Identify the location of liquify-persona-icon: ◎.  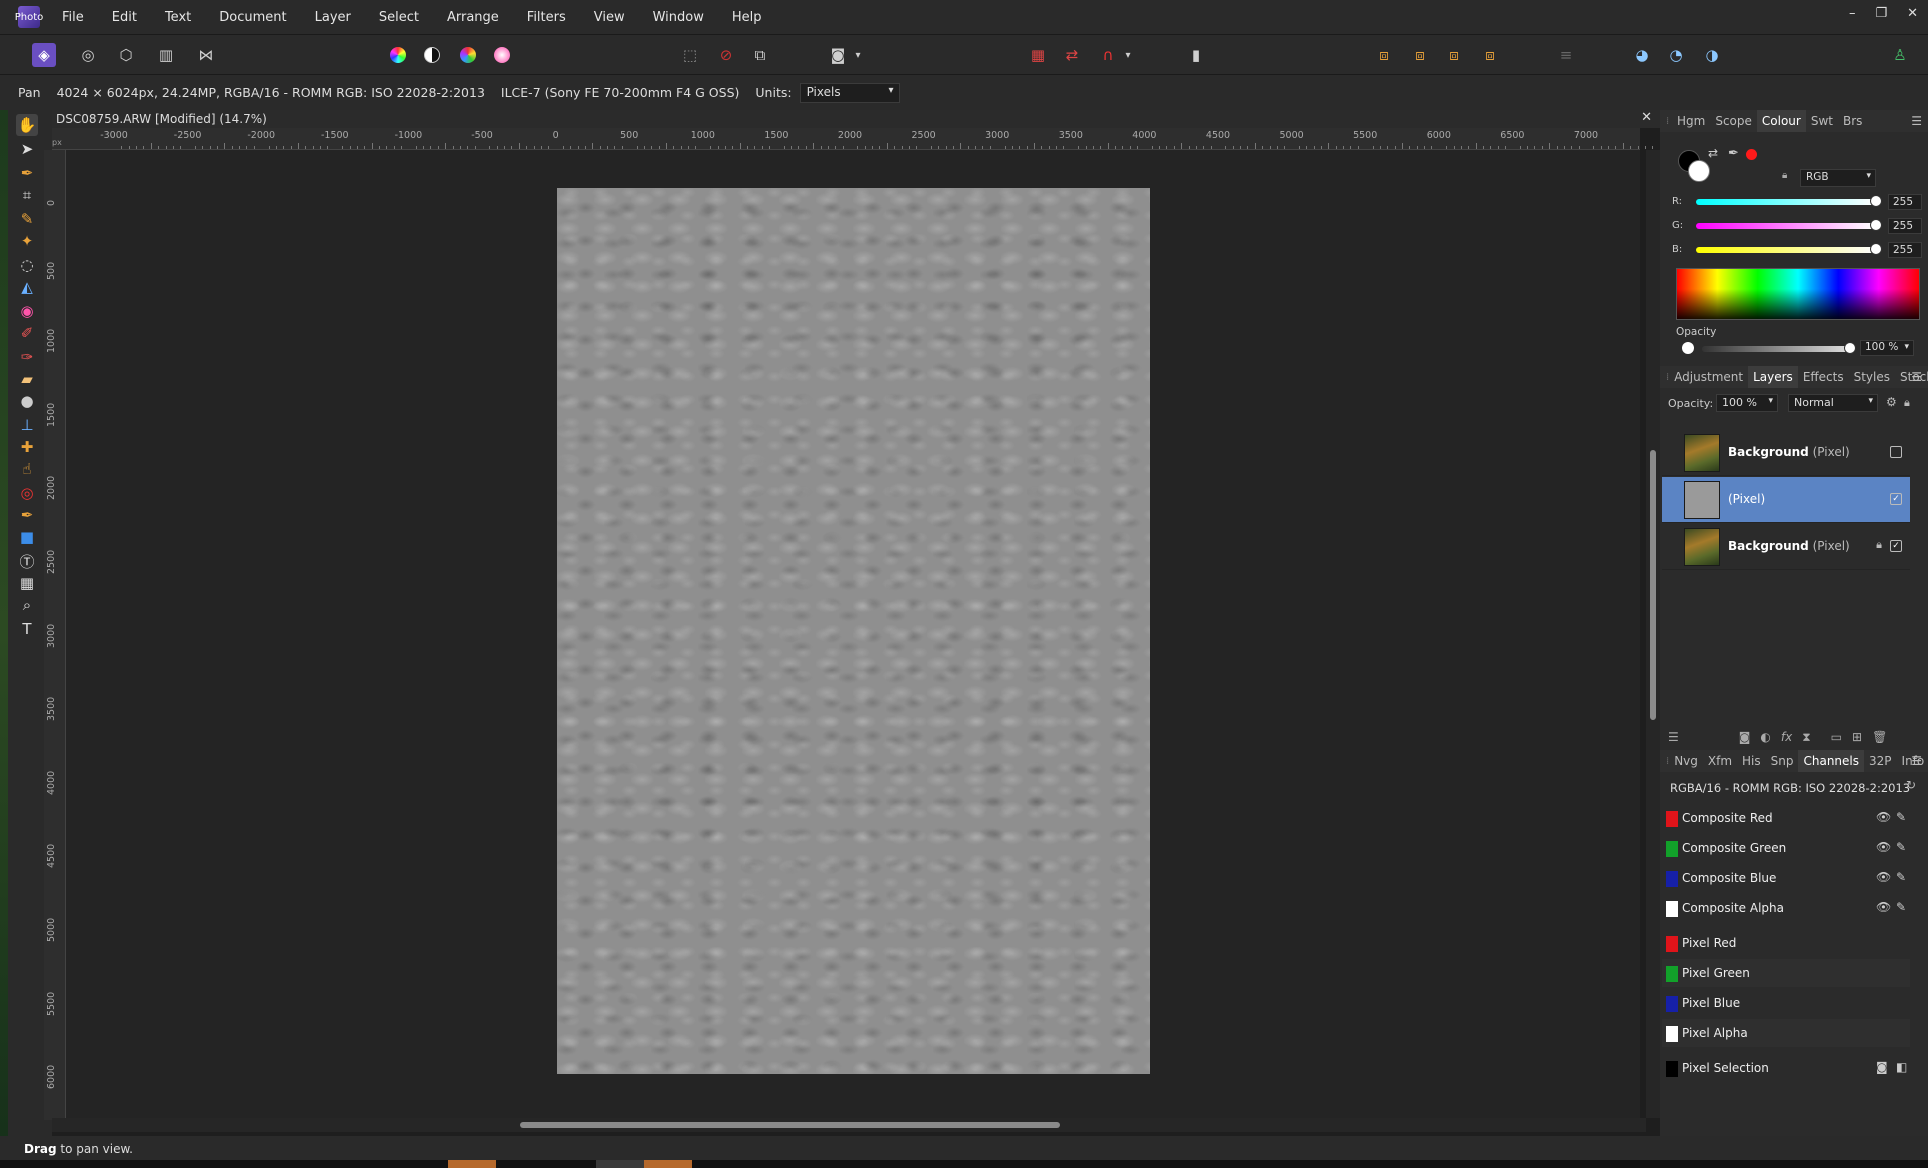
(88, 55).